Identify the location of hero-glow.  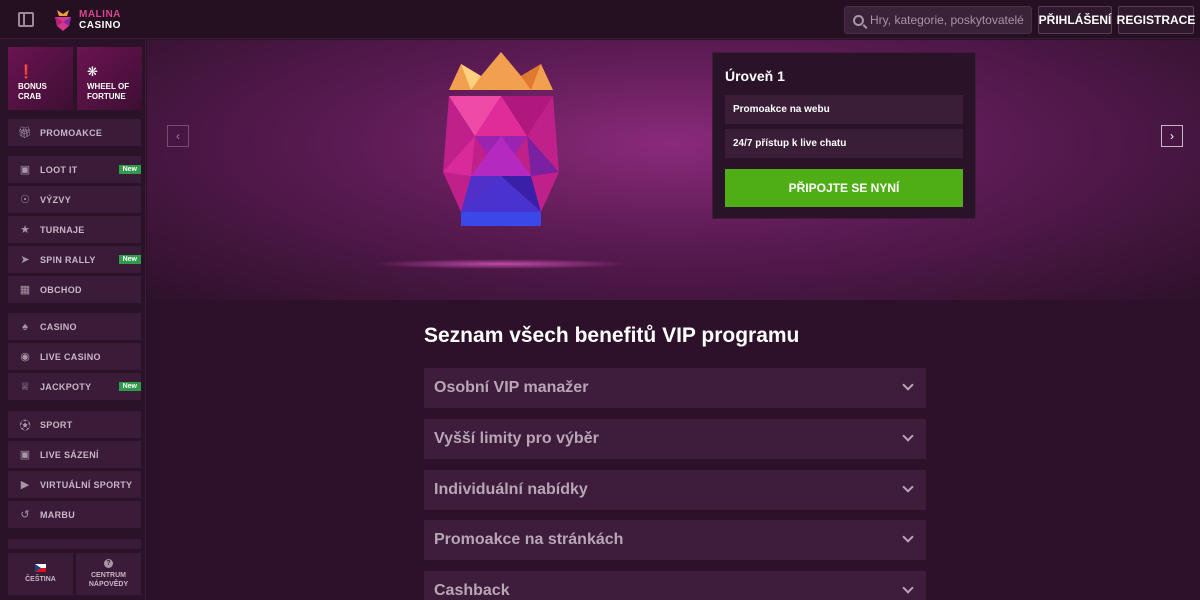
(502, 264).